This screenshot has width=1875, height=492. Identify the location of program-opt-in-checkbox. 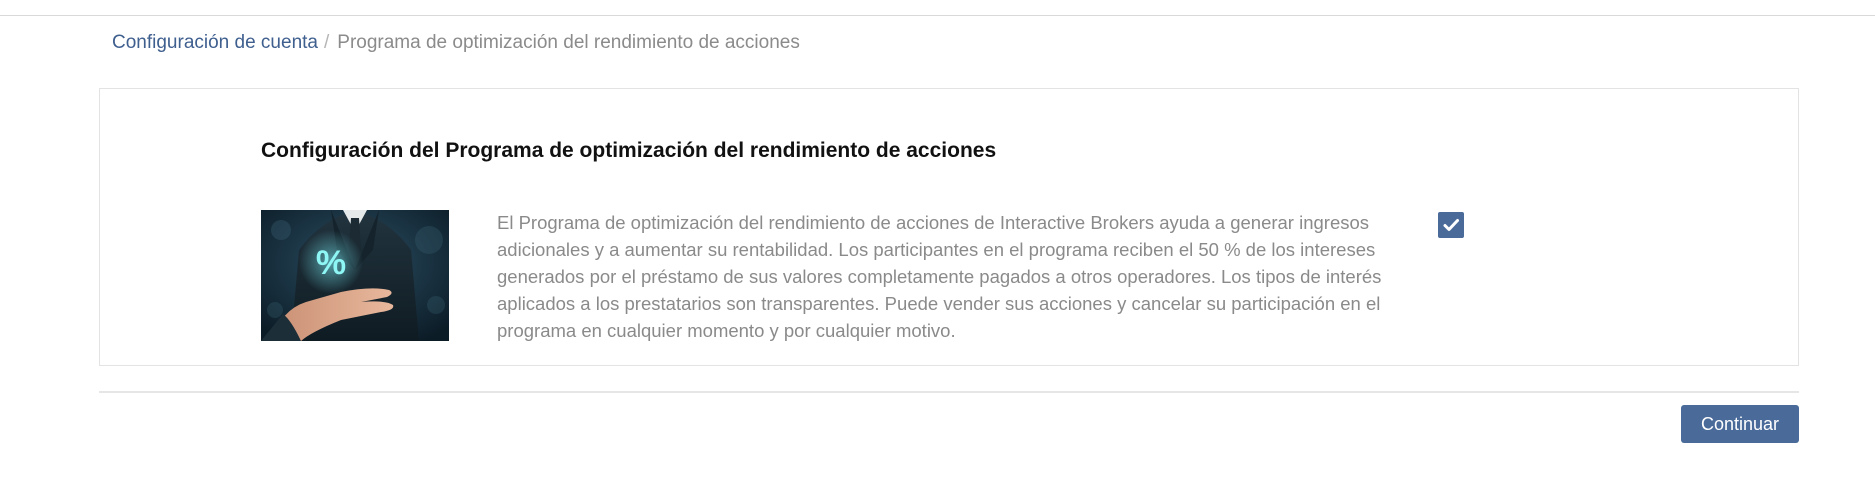
(1451, 225).